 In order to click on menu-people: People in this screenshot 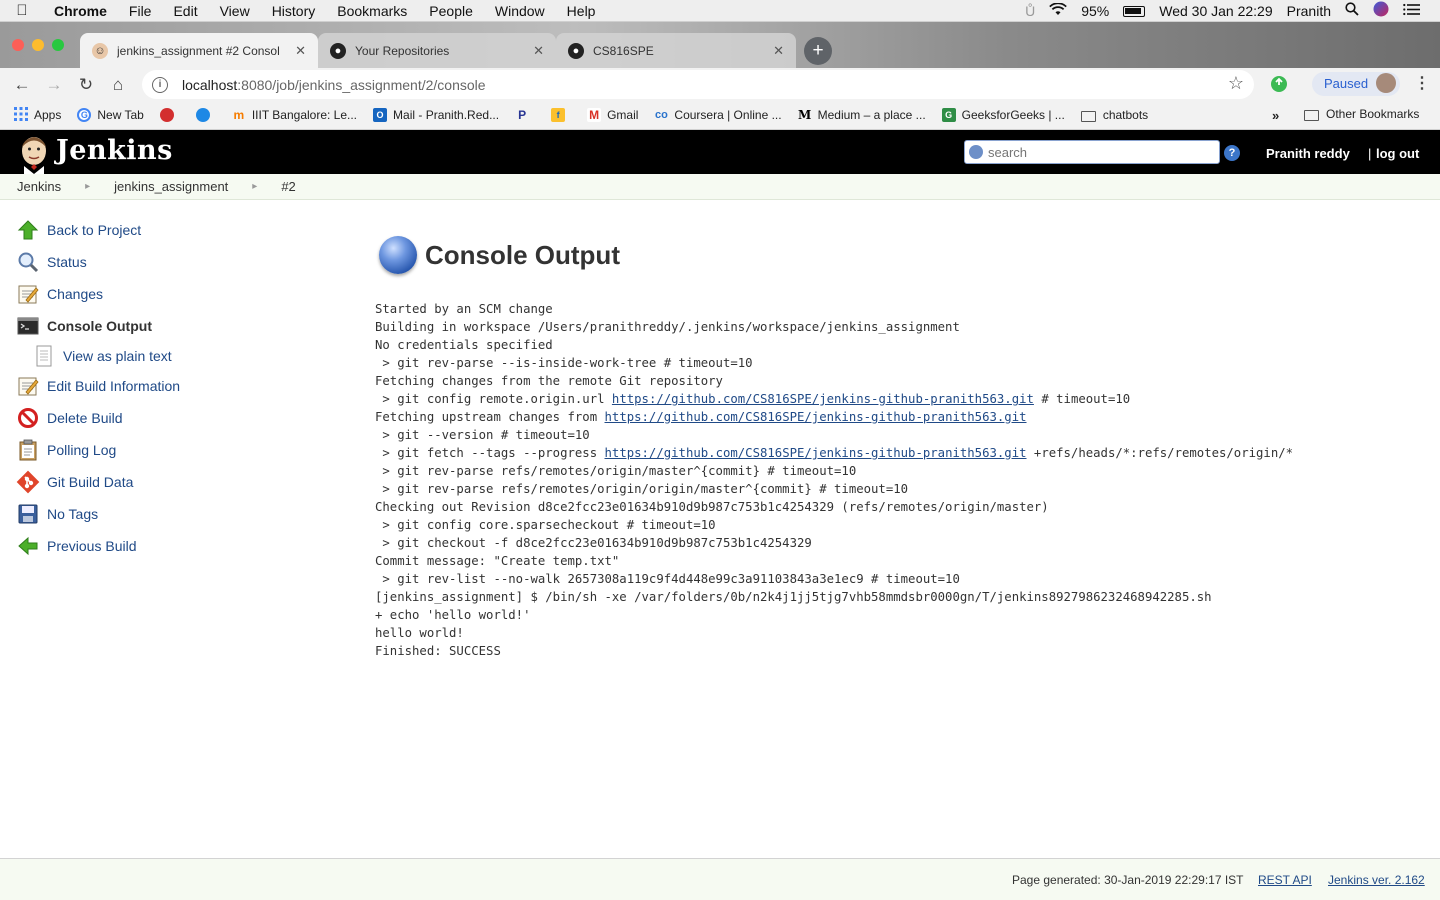, I will do `click(451, 11)`.